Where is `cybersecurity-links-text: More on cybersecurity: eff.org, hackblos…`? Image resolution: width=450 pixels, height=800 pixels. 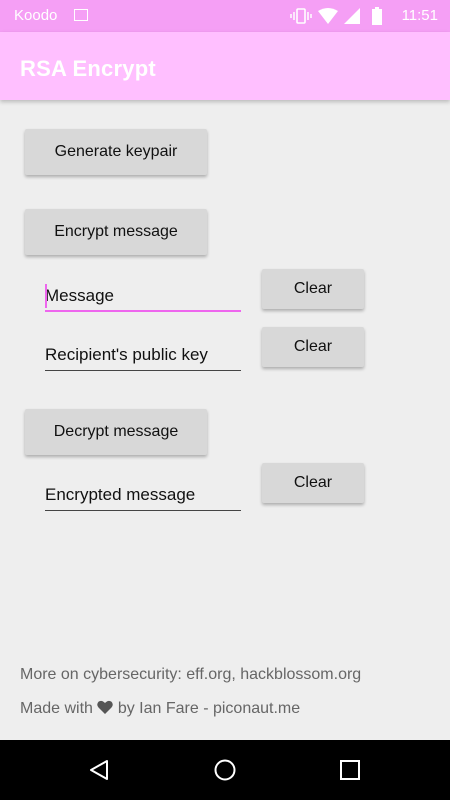 cybersecurity-links-text: More on cybersecurity: eff.org, hackblos… is located at coordinates (191, 674).